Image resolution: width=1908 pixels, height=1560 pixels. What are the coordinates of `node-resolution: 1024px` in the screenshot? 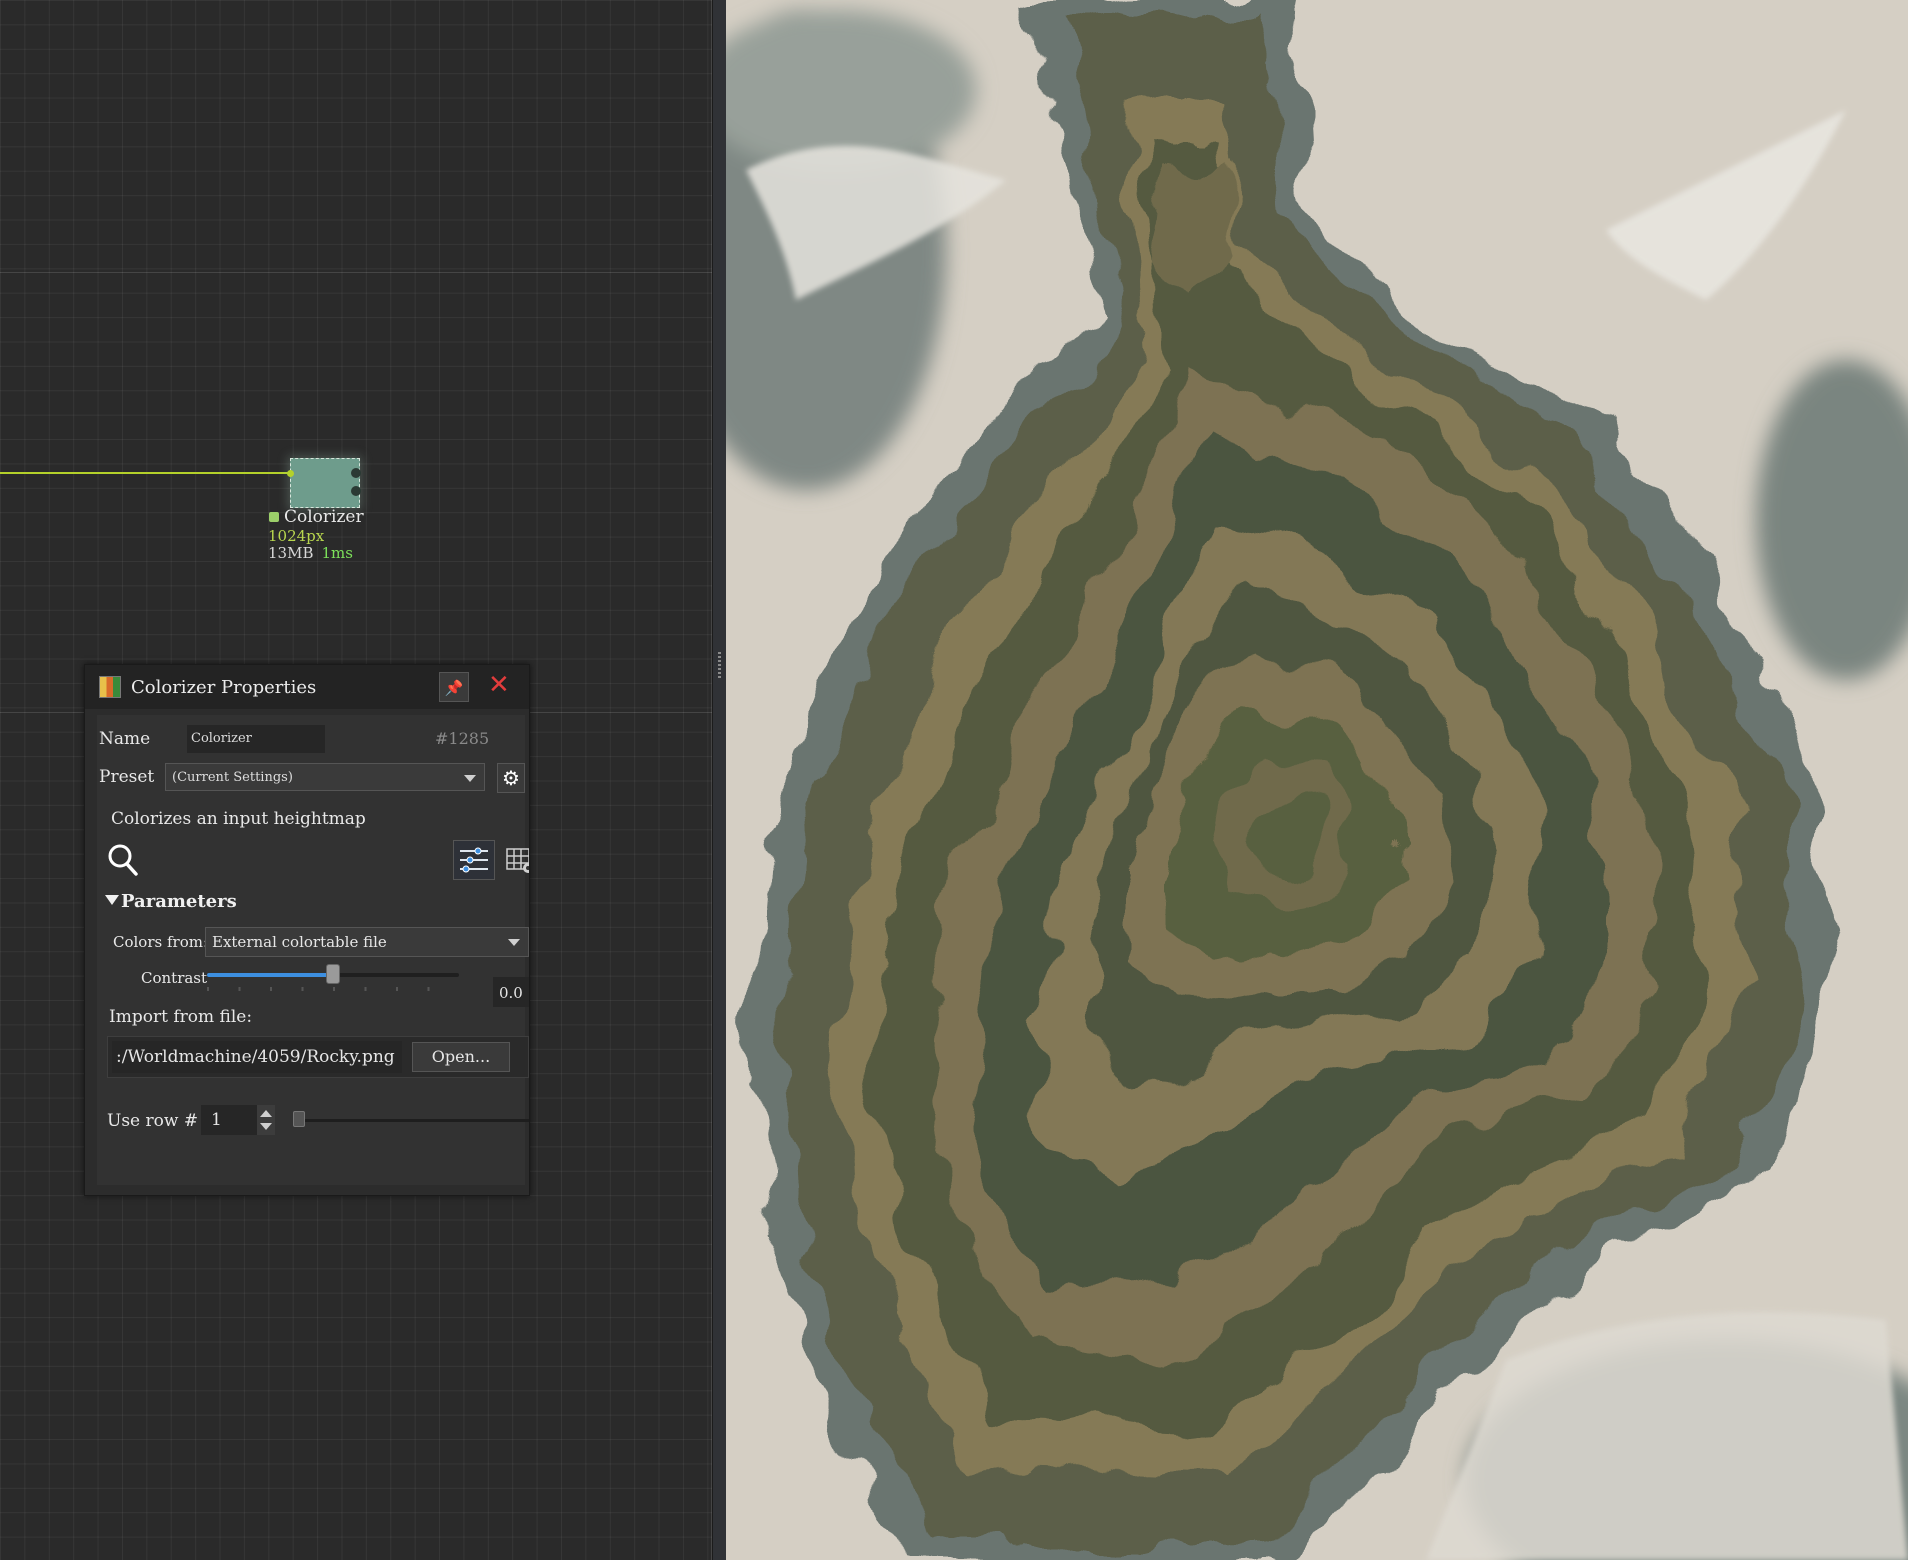 It's located at (296, 536).